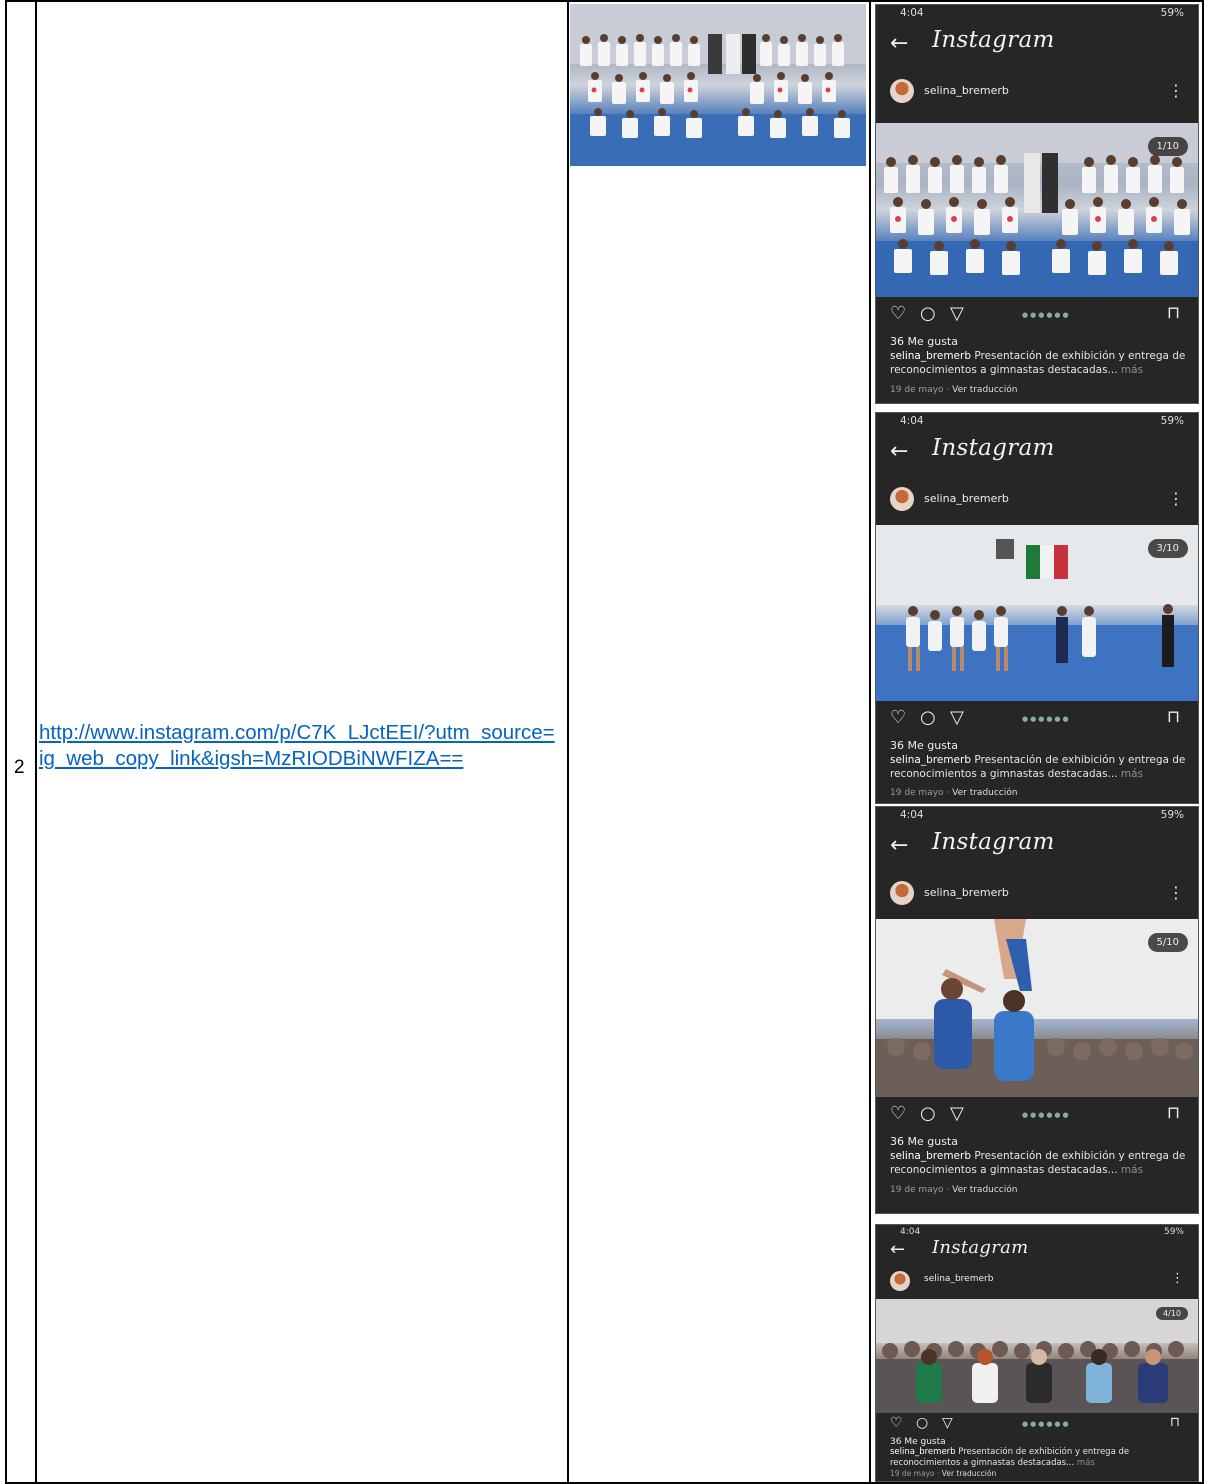  I want to click on post-photo-illustration, so click(1037, 1356).